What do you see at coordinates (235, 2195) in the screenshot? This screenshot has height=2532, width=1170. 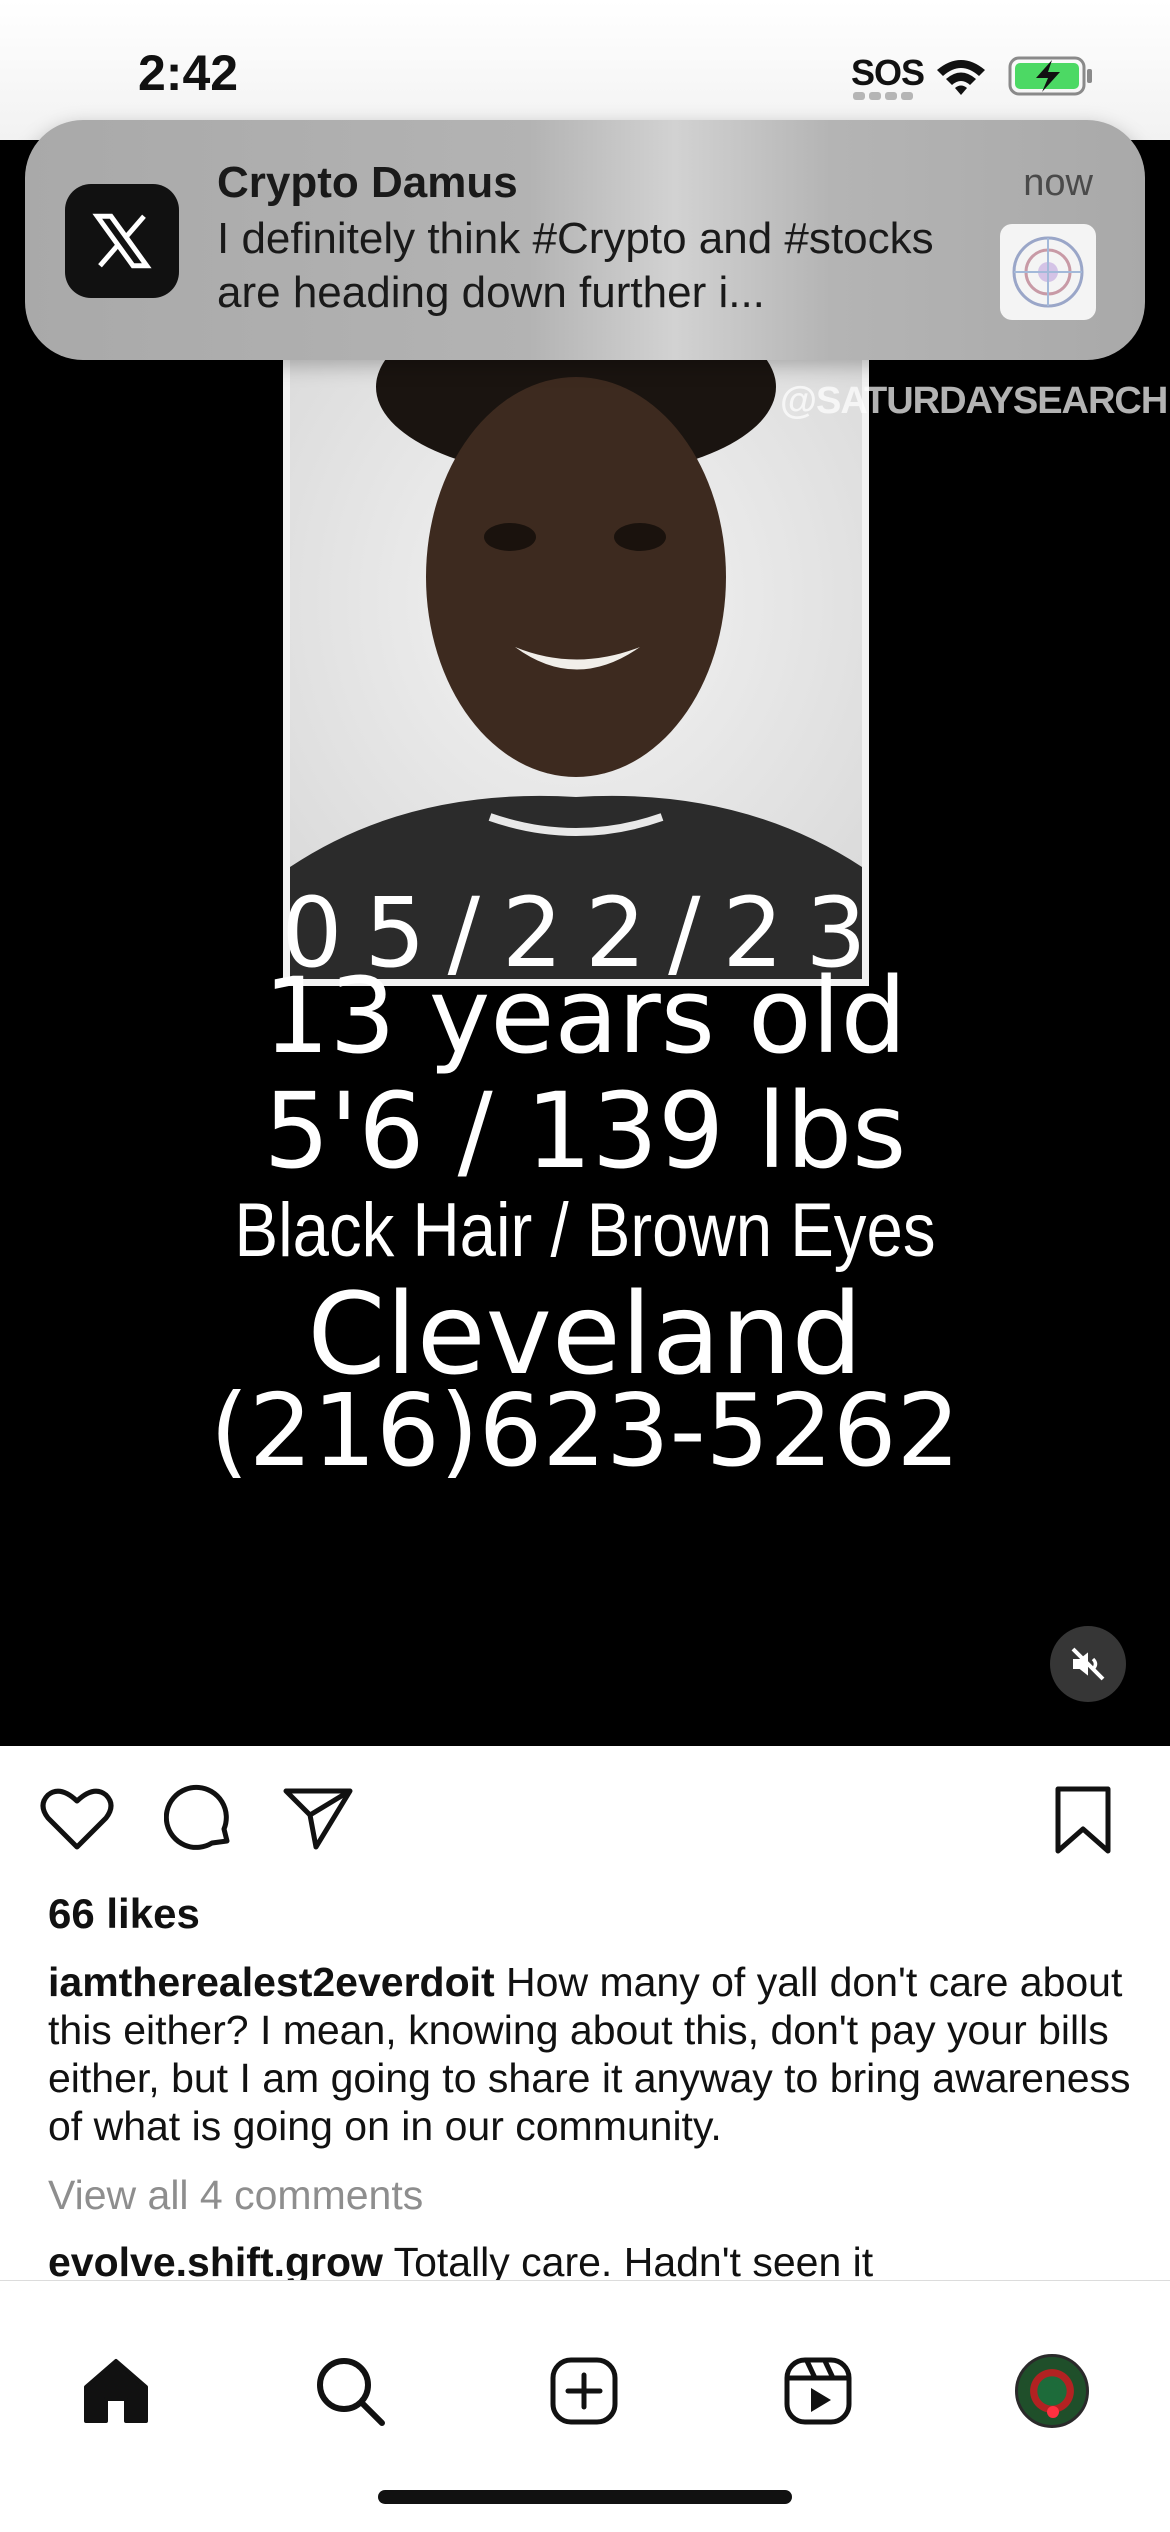 I see `view-all-comments-link: View all 4 comments` at bounding box center [235, 2195].